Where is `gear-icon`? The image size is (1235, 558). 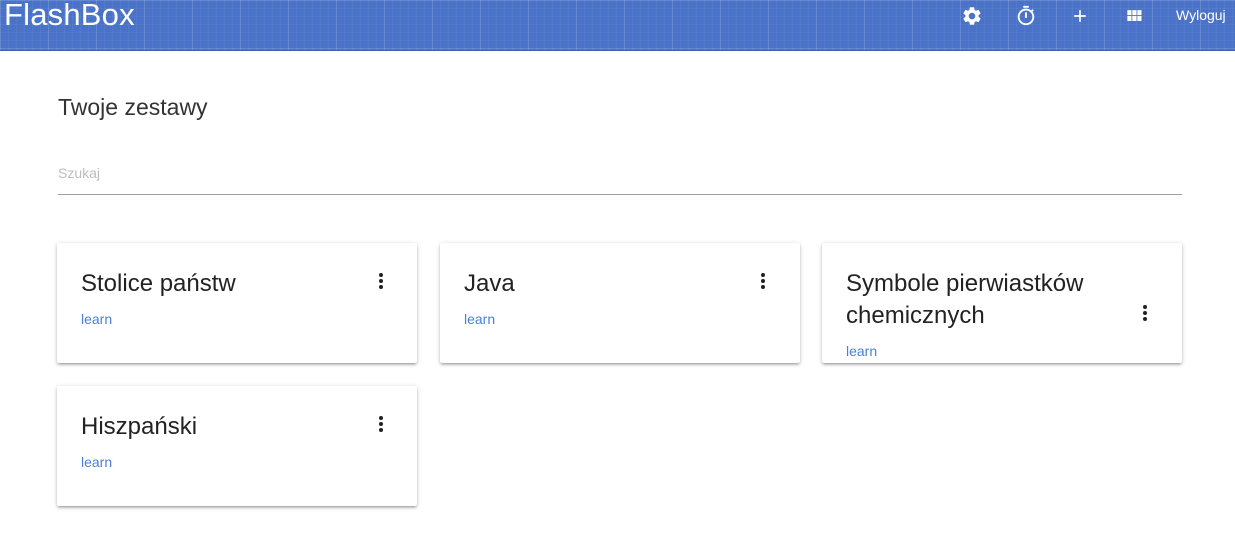 gear-icon is located at coordinates (972, 16).